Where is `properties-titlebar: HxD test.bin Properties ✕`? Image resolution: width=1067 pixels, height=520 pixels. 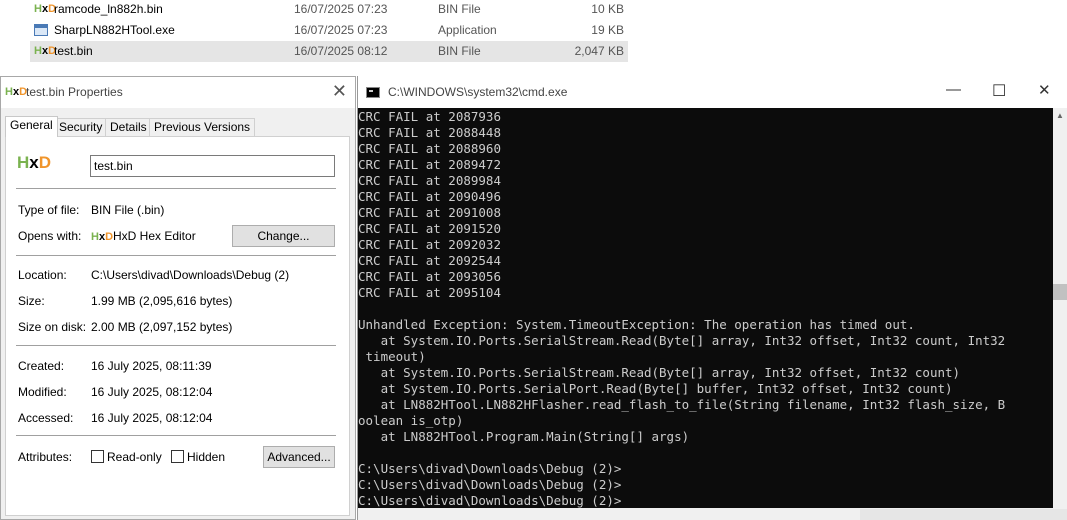
properties-titlebar: HxD test.bin Properties ✕ is located at coordinates (178, 92).